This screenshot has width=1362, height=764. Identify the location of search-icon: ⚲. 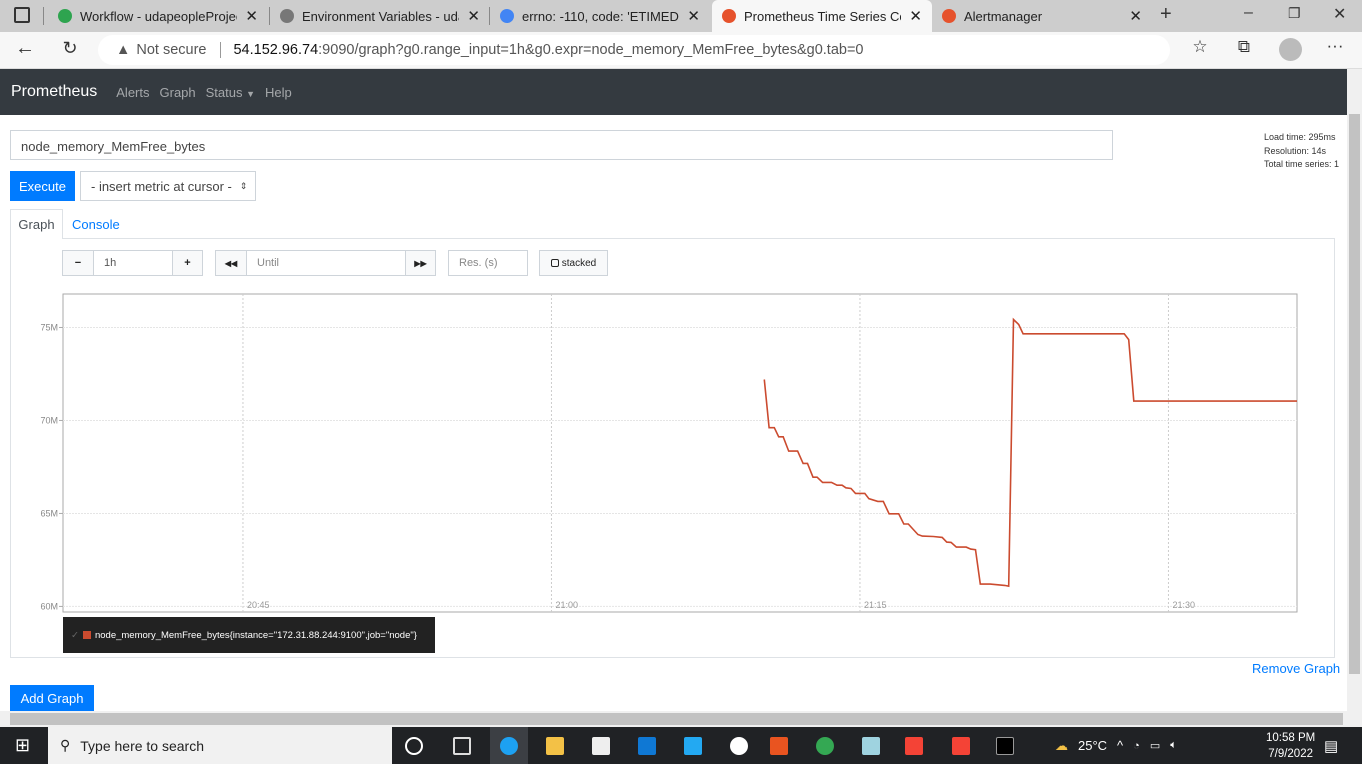
(65, 745).